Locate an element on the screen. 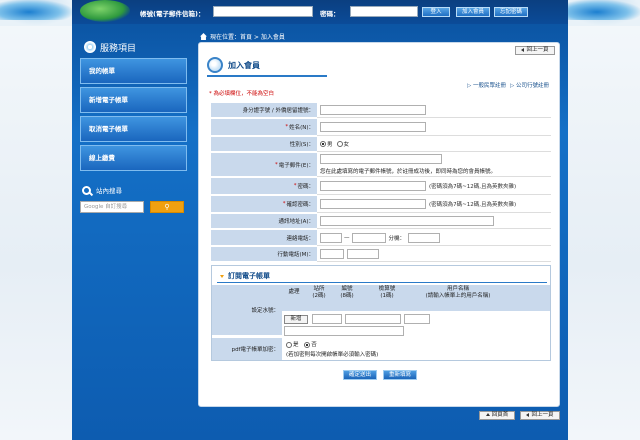 This screenshot has height=440, width=640. back-to-top-button: 回頁首 is located at coordinates (497, 415).